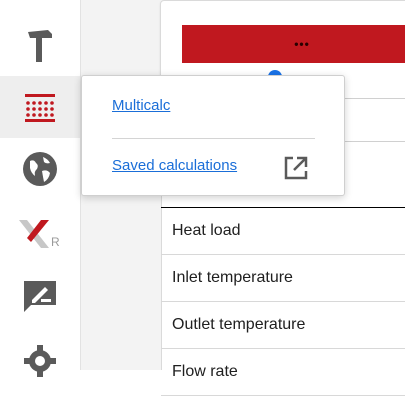 This screenshot has width=405, height=396. What do you see at coordinates (371, 120) in the screenshot?
I see `value-field` at bounding box center [371, 120].